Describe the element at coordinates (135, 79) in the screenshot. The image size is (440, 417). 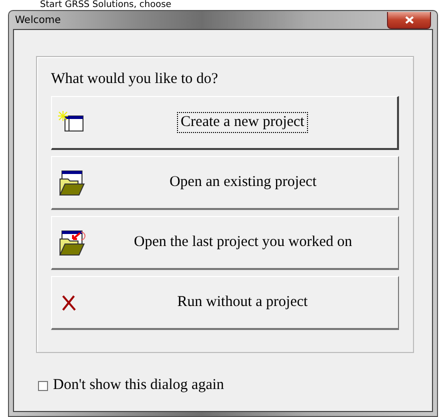
I see `prompt-text: What would you like to do?` at that location.